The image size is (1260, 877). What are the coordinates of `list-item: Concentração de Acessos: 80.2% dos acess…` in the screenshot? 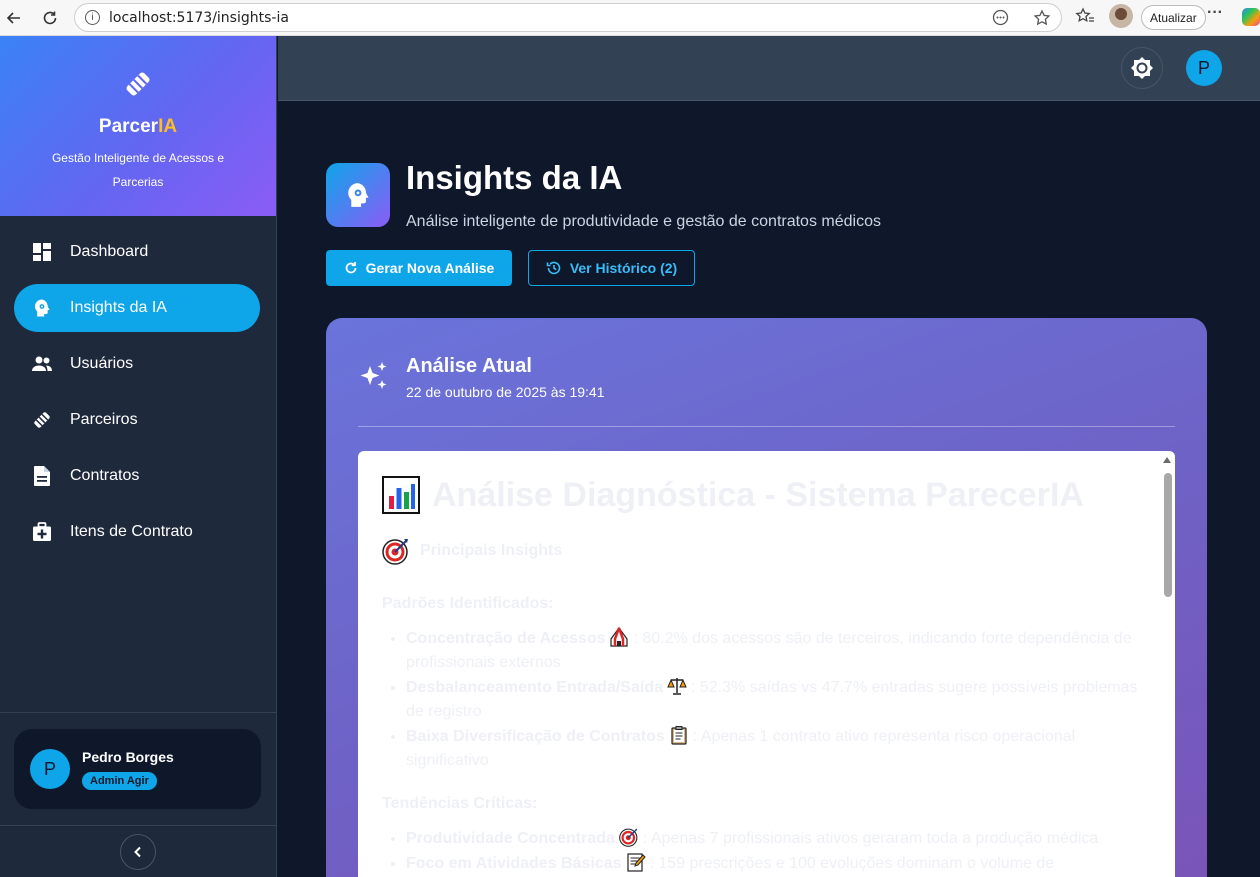 It's located at (774, 650).